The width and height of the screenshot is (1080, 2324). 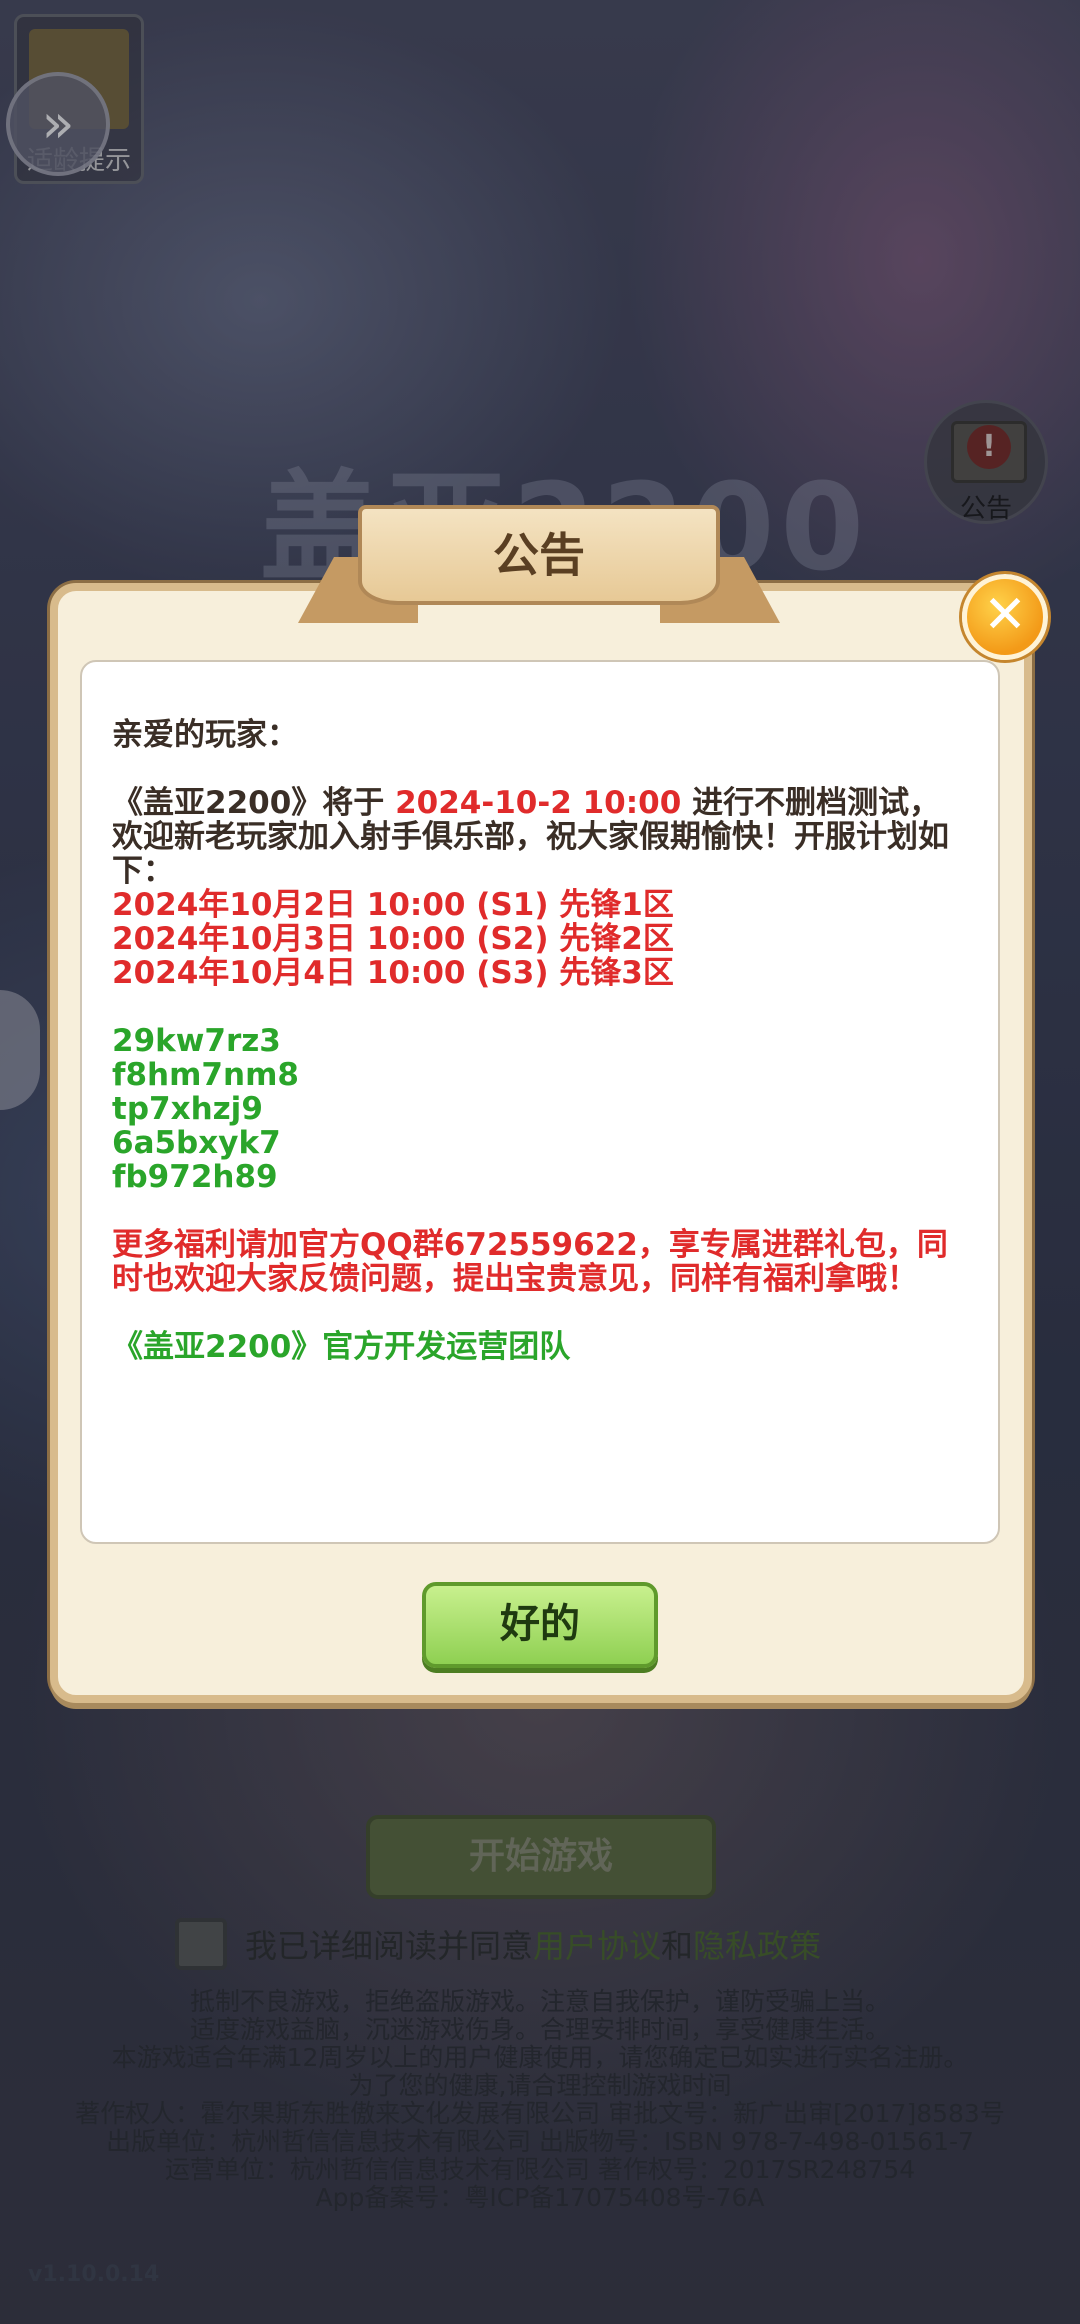 What do you see at coordinates (393, 905) in the screenshot?
I see `schedule-item: 2024年10月2日 10:00 (S1) 先锋1区` at bounding box center [393, 905].